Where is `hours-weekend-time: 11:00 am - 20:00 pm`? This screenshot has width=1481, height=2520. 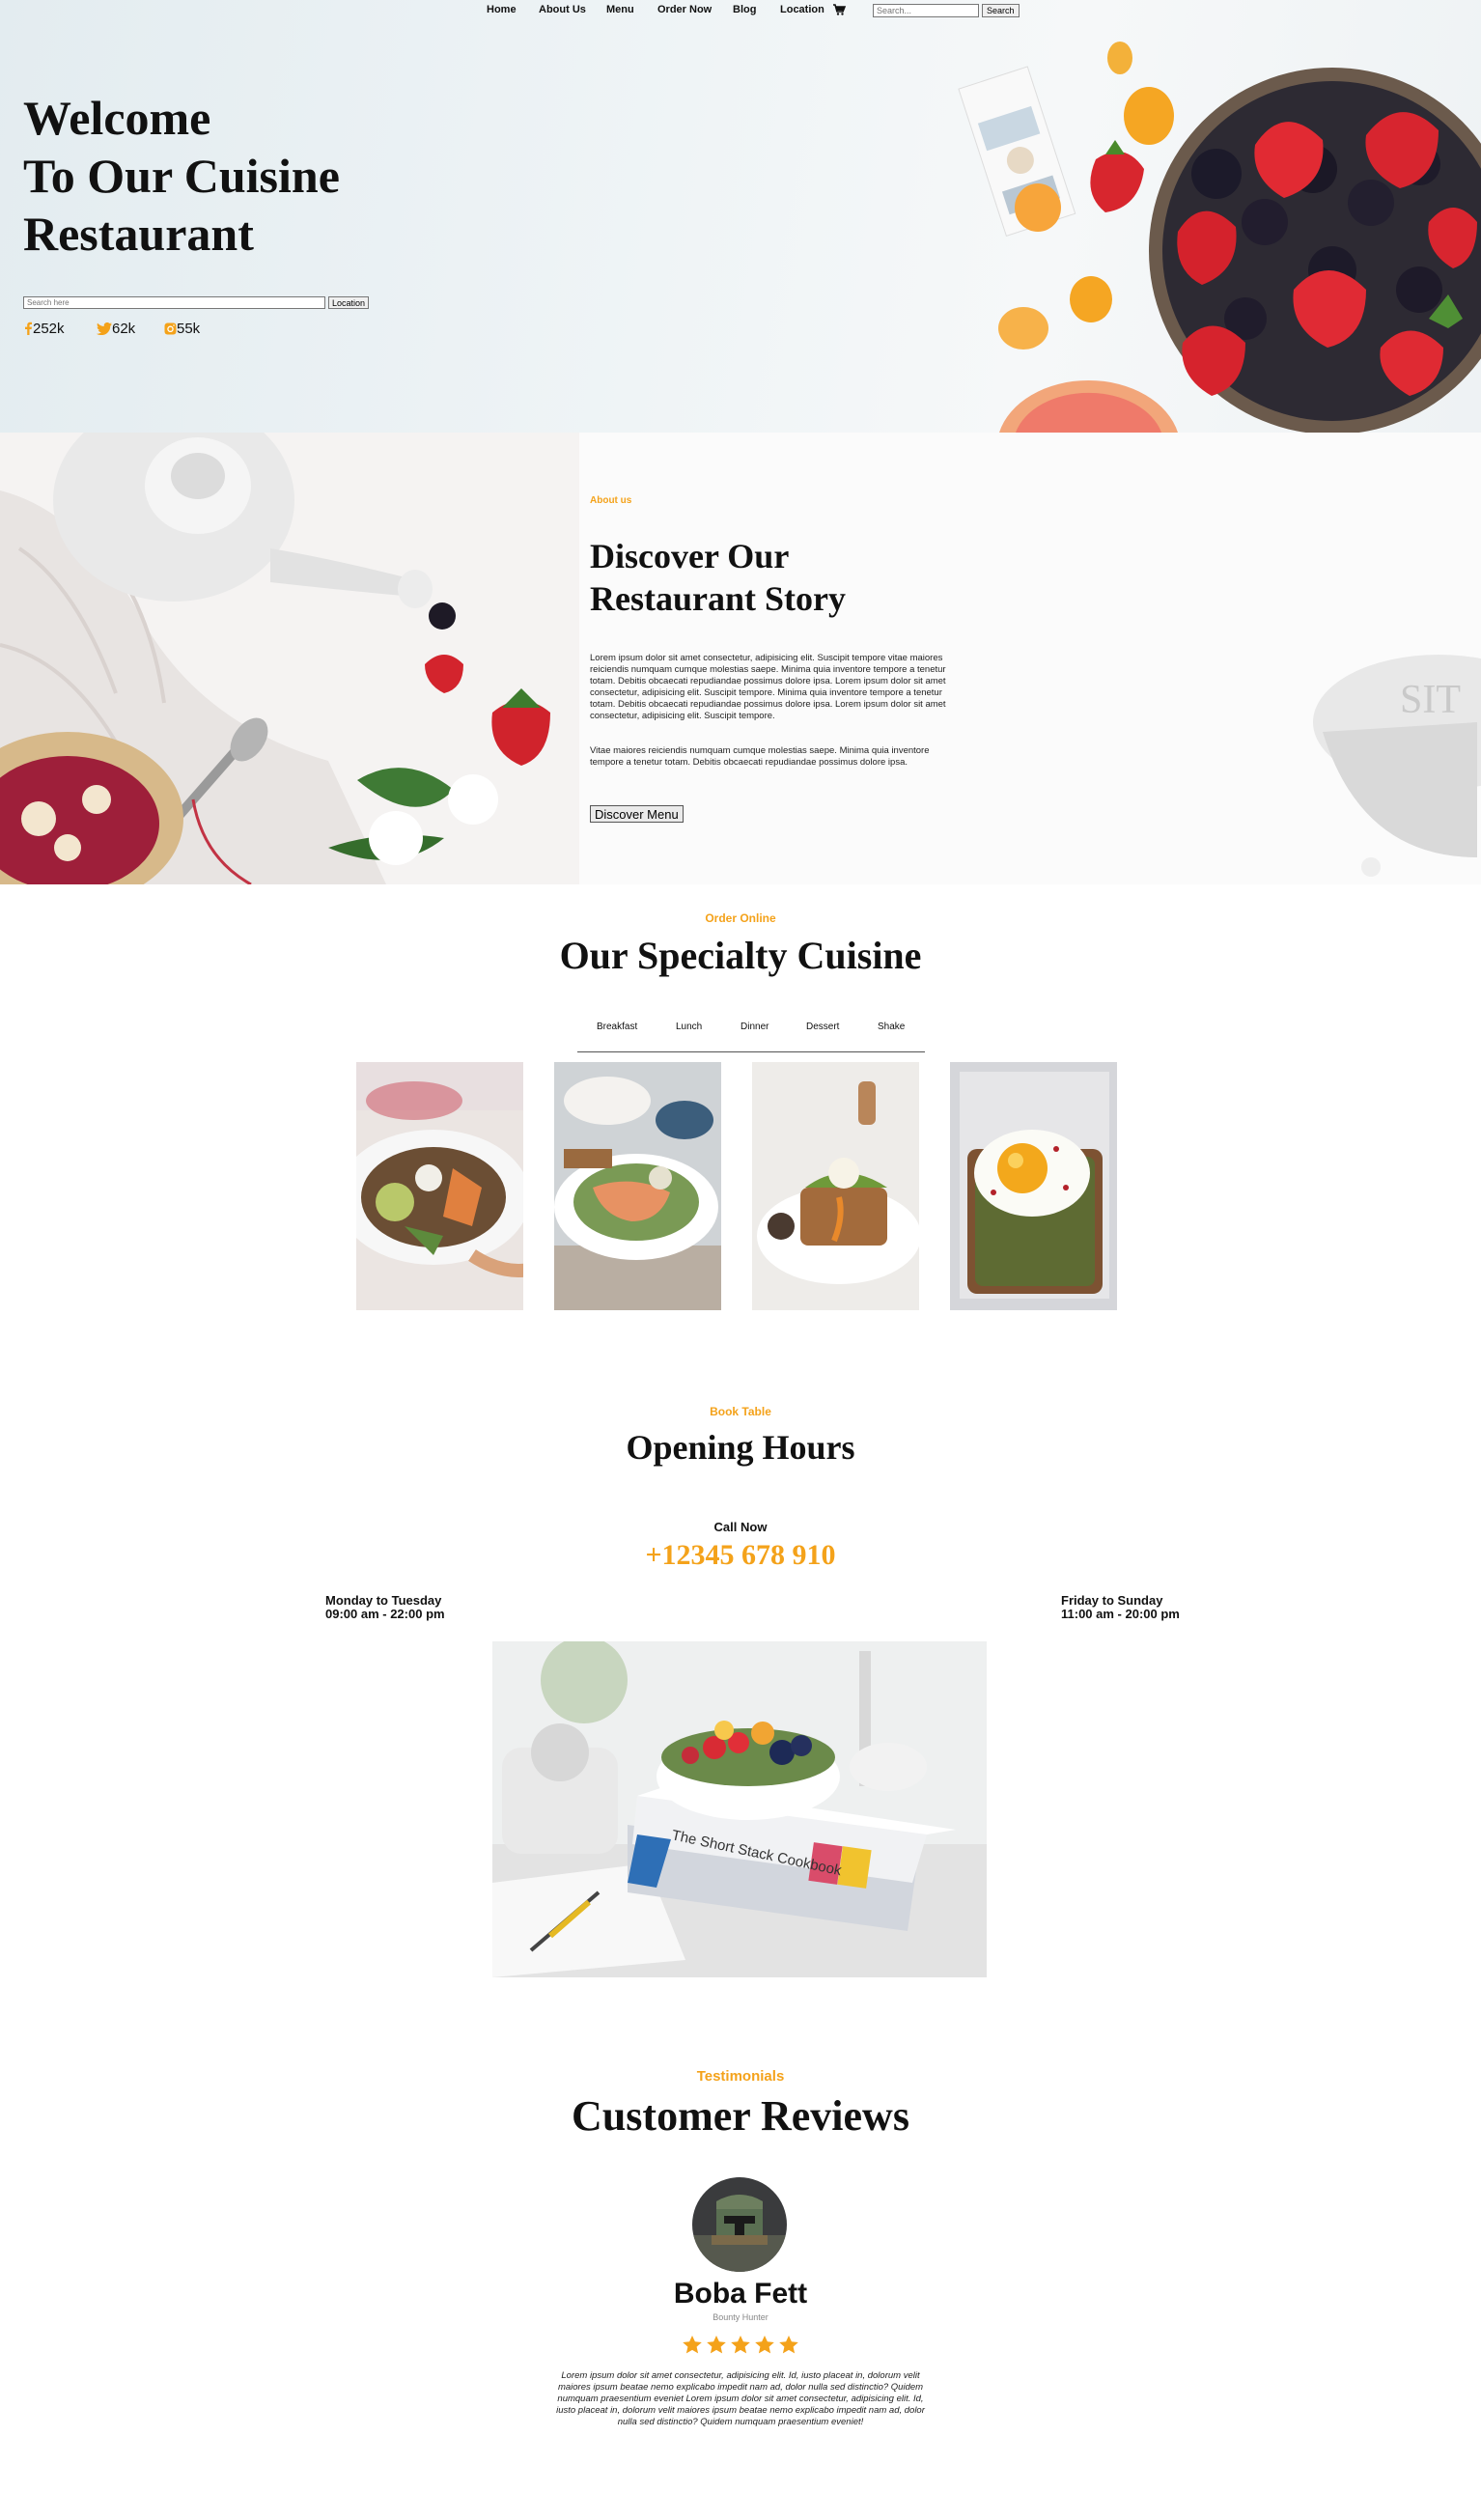 hours-weekend-time: 11:00 am - 20:00 pm is located at coordinates (1120, 1614).